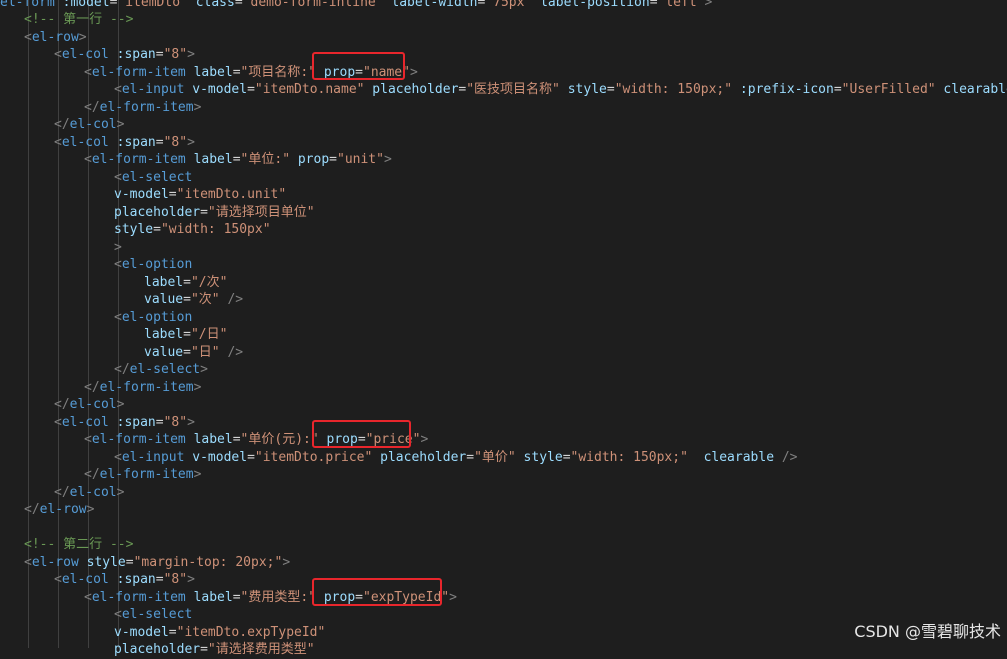 Image resolution: width=1007 pixels, height=659 pixels. I want to click on code-token: "itemDto.expTypeId", so click(251, 632).